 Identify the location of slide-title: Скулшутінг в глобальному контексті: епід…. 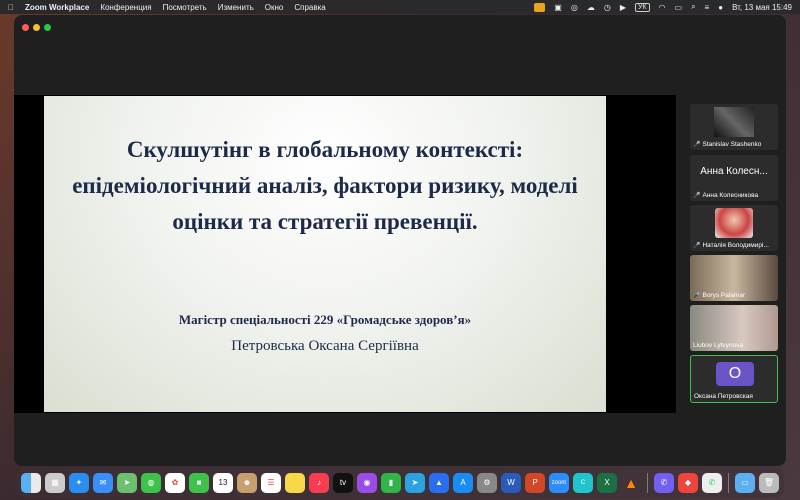
(325, 185).